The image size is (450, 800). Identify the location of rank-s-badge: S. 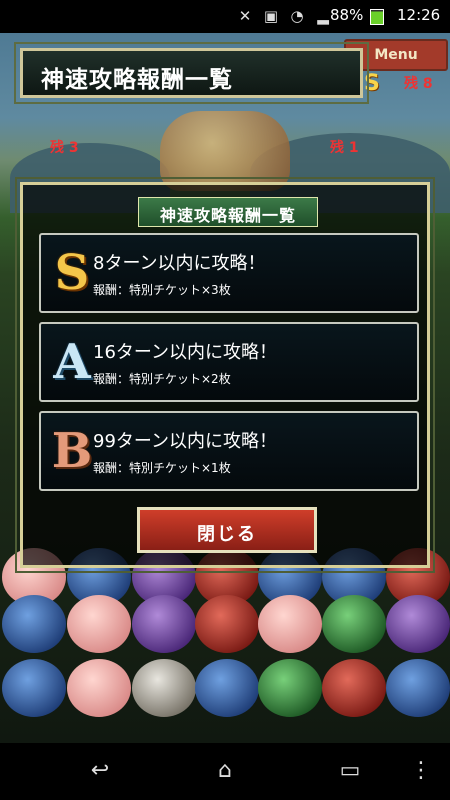
(72, 273).